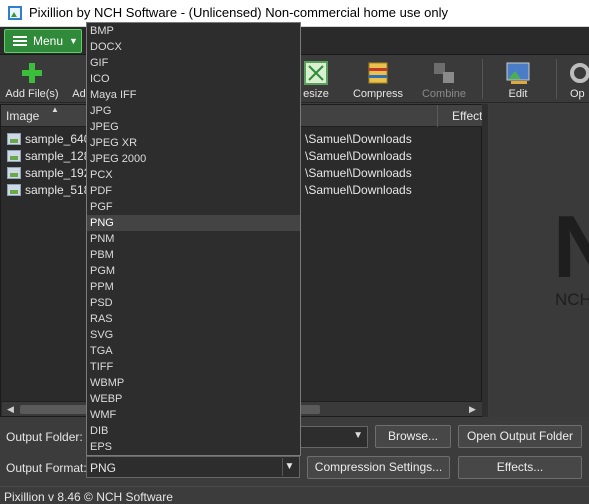 This screenshot has width=589, height=504. Describe the element at coordinates (44, 437) in the screenshot. I see `output-folder-label: Output Folder:` at that location.